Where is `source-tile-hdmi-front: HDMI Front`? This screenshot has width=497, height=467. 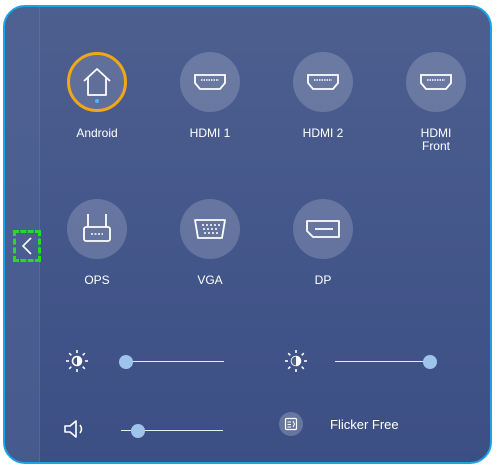 source-tile-hdmi-front: HDMI Front is located at coordinates (436, 102).